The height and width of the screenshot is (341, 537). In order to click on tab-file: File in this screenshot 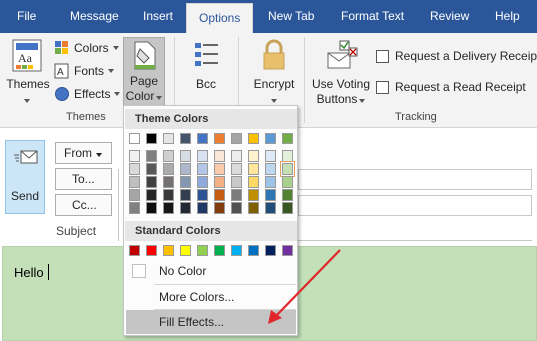, I will do `click(26, 16)`.